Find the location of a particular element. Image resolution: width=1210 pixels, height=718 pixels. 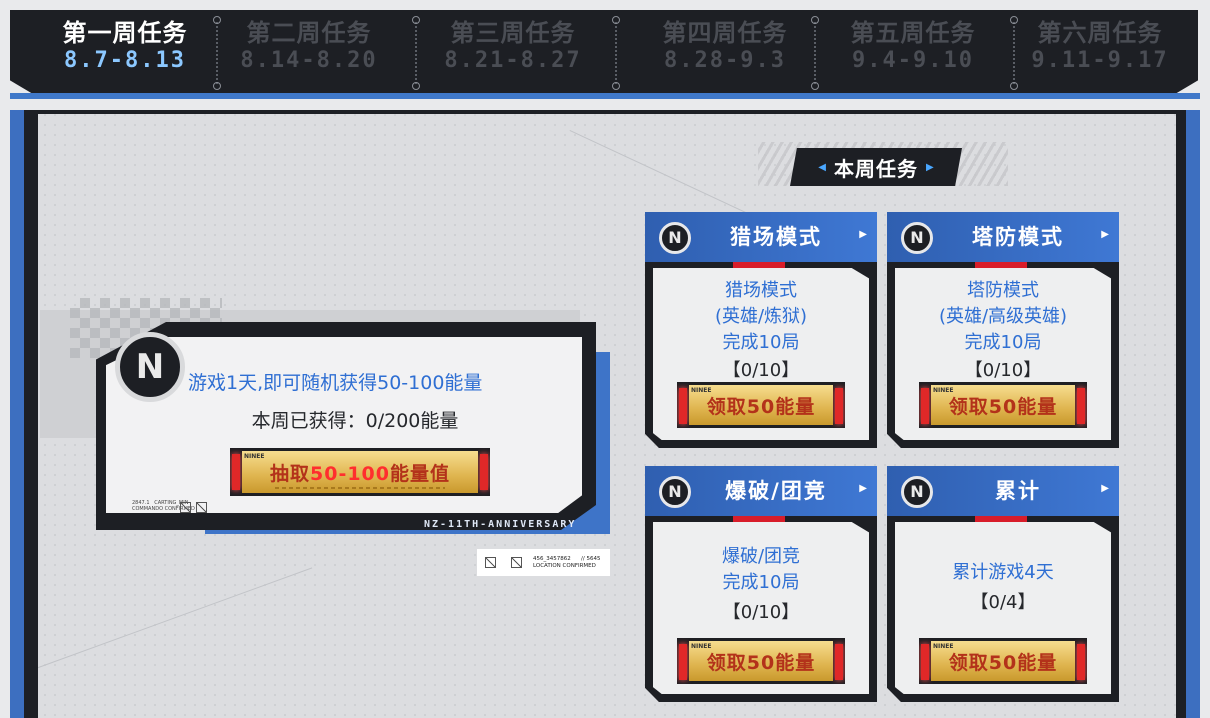

left-arrow-icon: ◀ is located at coordinates (822, 167).